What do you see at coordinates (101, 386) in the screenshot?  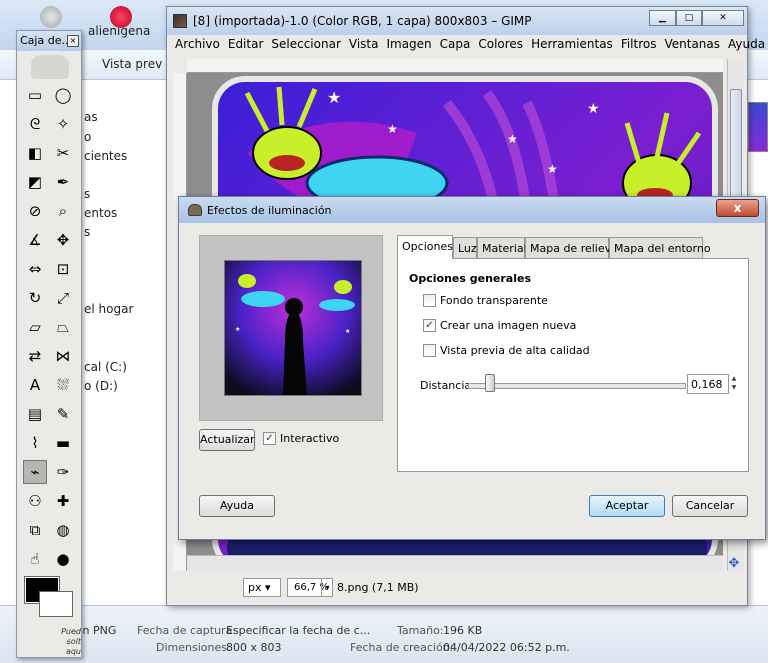 I see `sidebar-item: o (D:)` at bounding box center [101, 386].